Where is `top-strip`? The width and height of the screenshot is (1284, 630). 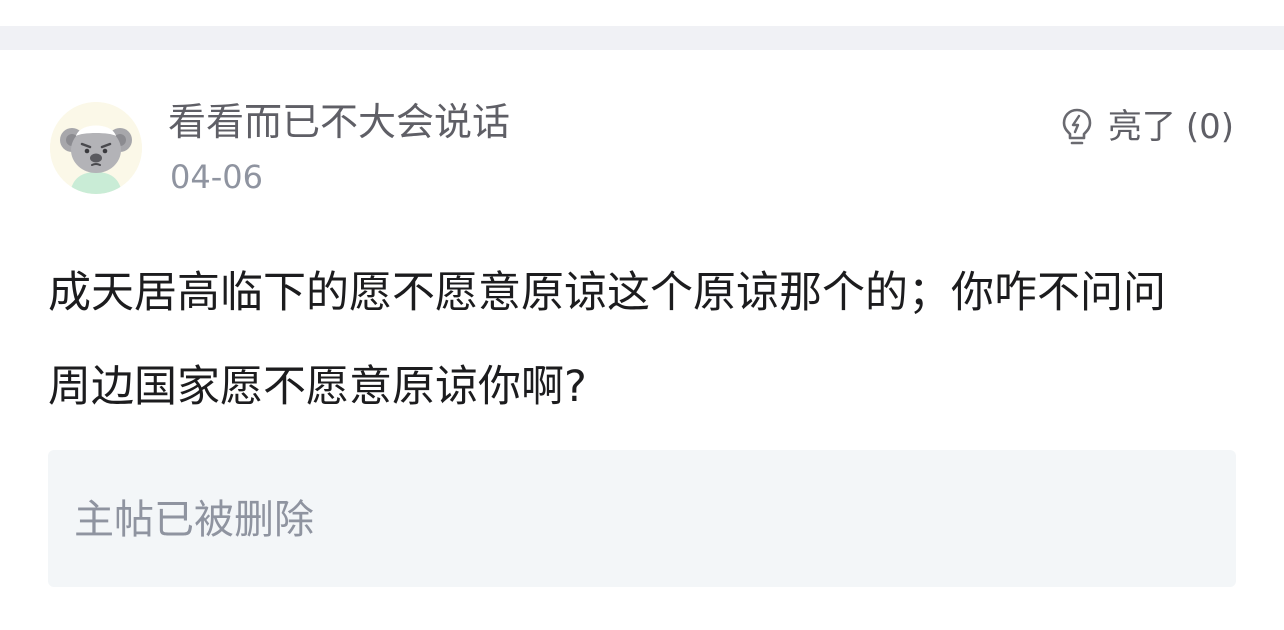
top-strip is located at coordinates (642, 13).